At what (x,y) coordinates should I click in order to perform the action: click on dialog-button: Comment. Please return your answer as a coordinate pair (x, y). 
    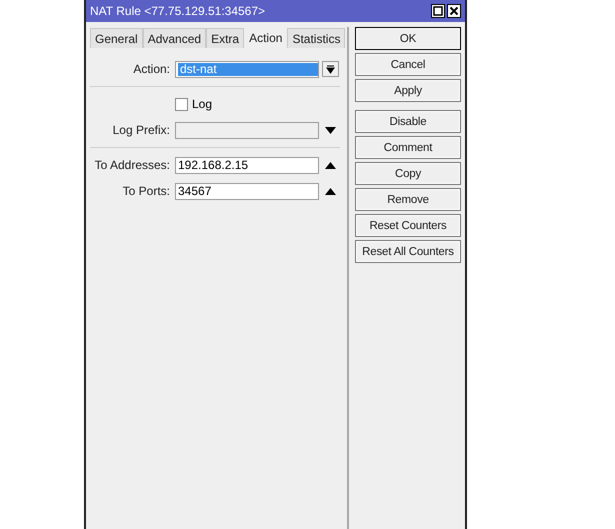
    Looking at the image, I should click on (408, 147).